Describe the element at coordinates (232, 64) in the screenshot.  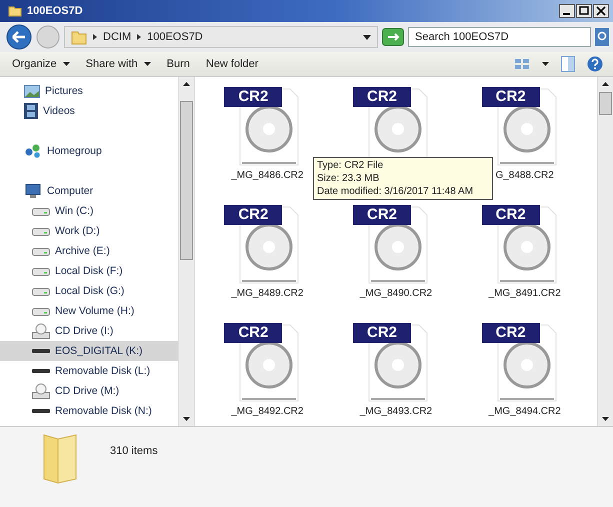
I see `toolbar-button: New folder` at that location.